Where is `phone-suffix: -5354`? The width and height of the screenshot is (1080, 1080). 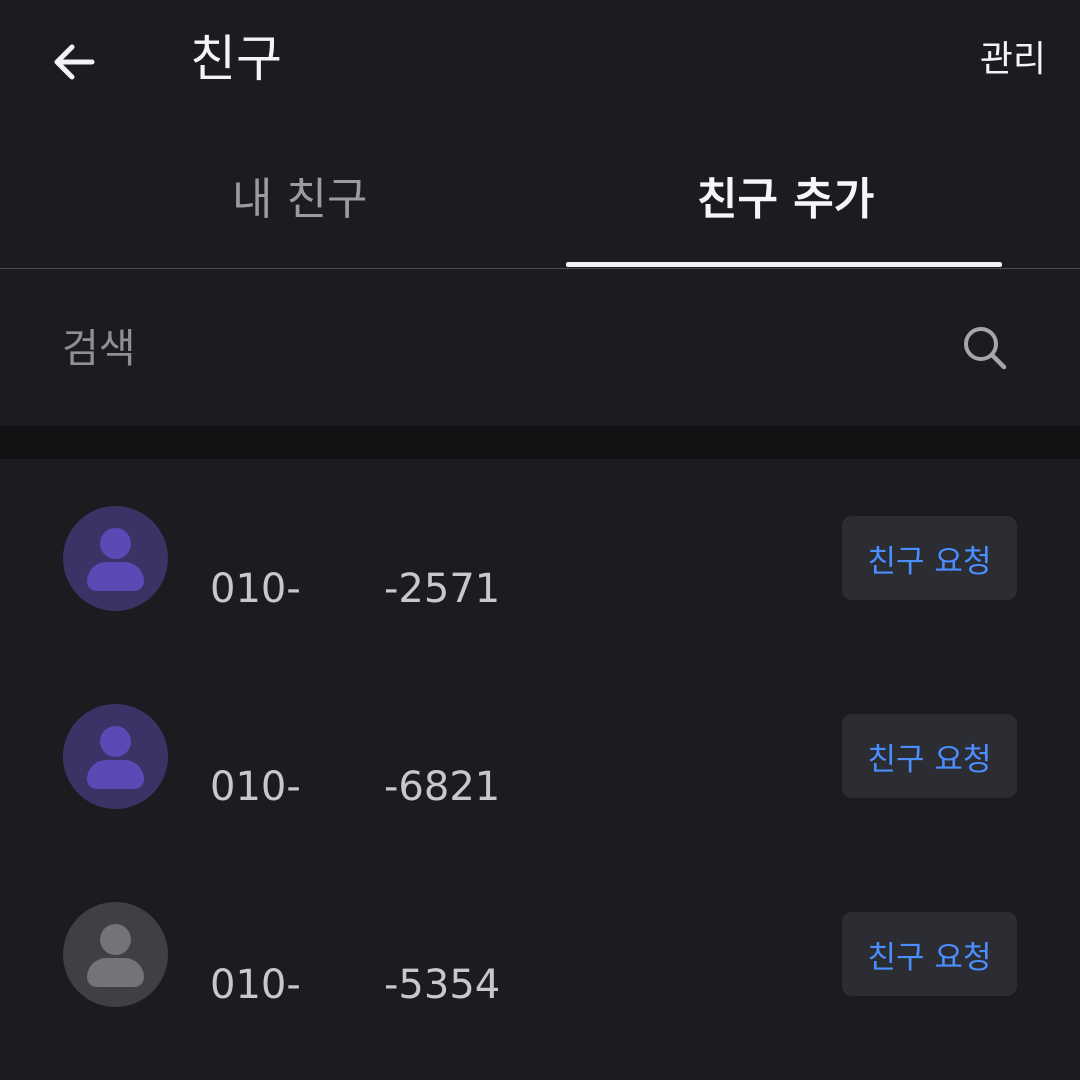
phone-suffix: -5354 is located at coordinates (442, 985).